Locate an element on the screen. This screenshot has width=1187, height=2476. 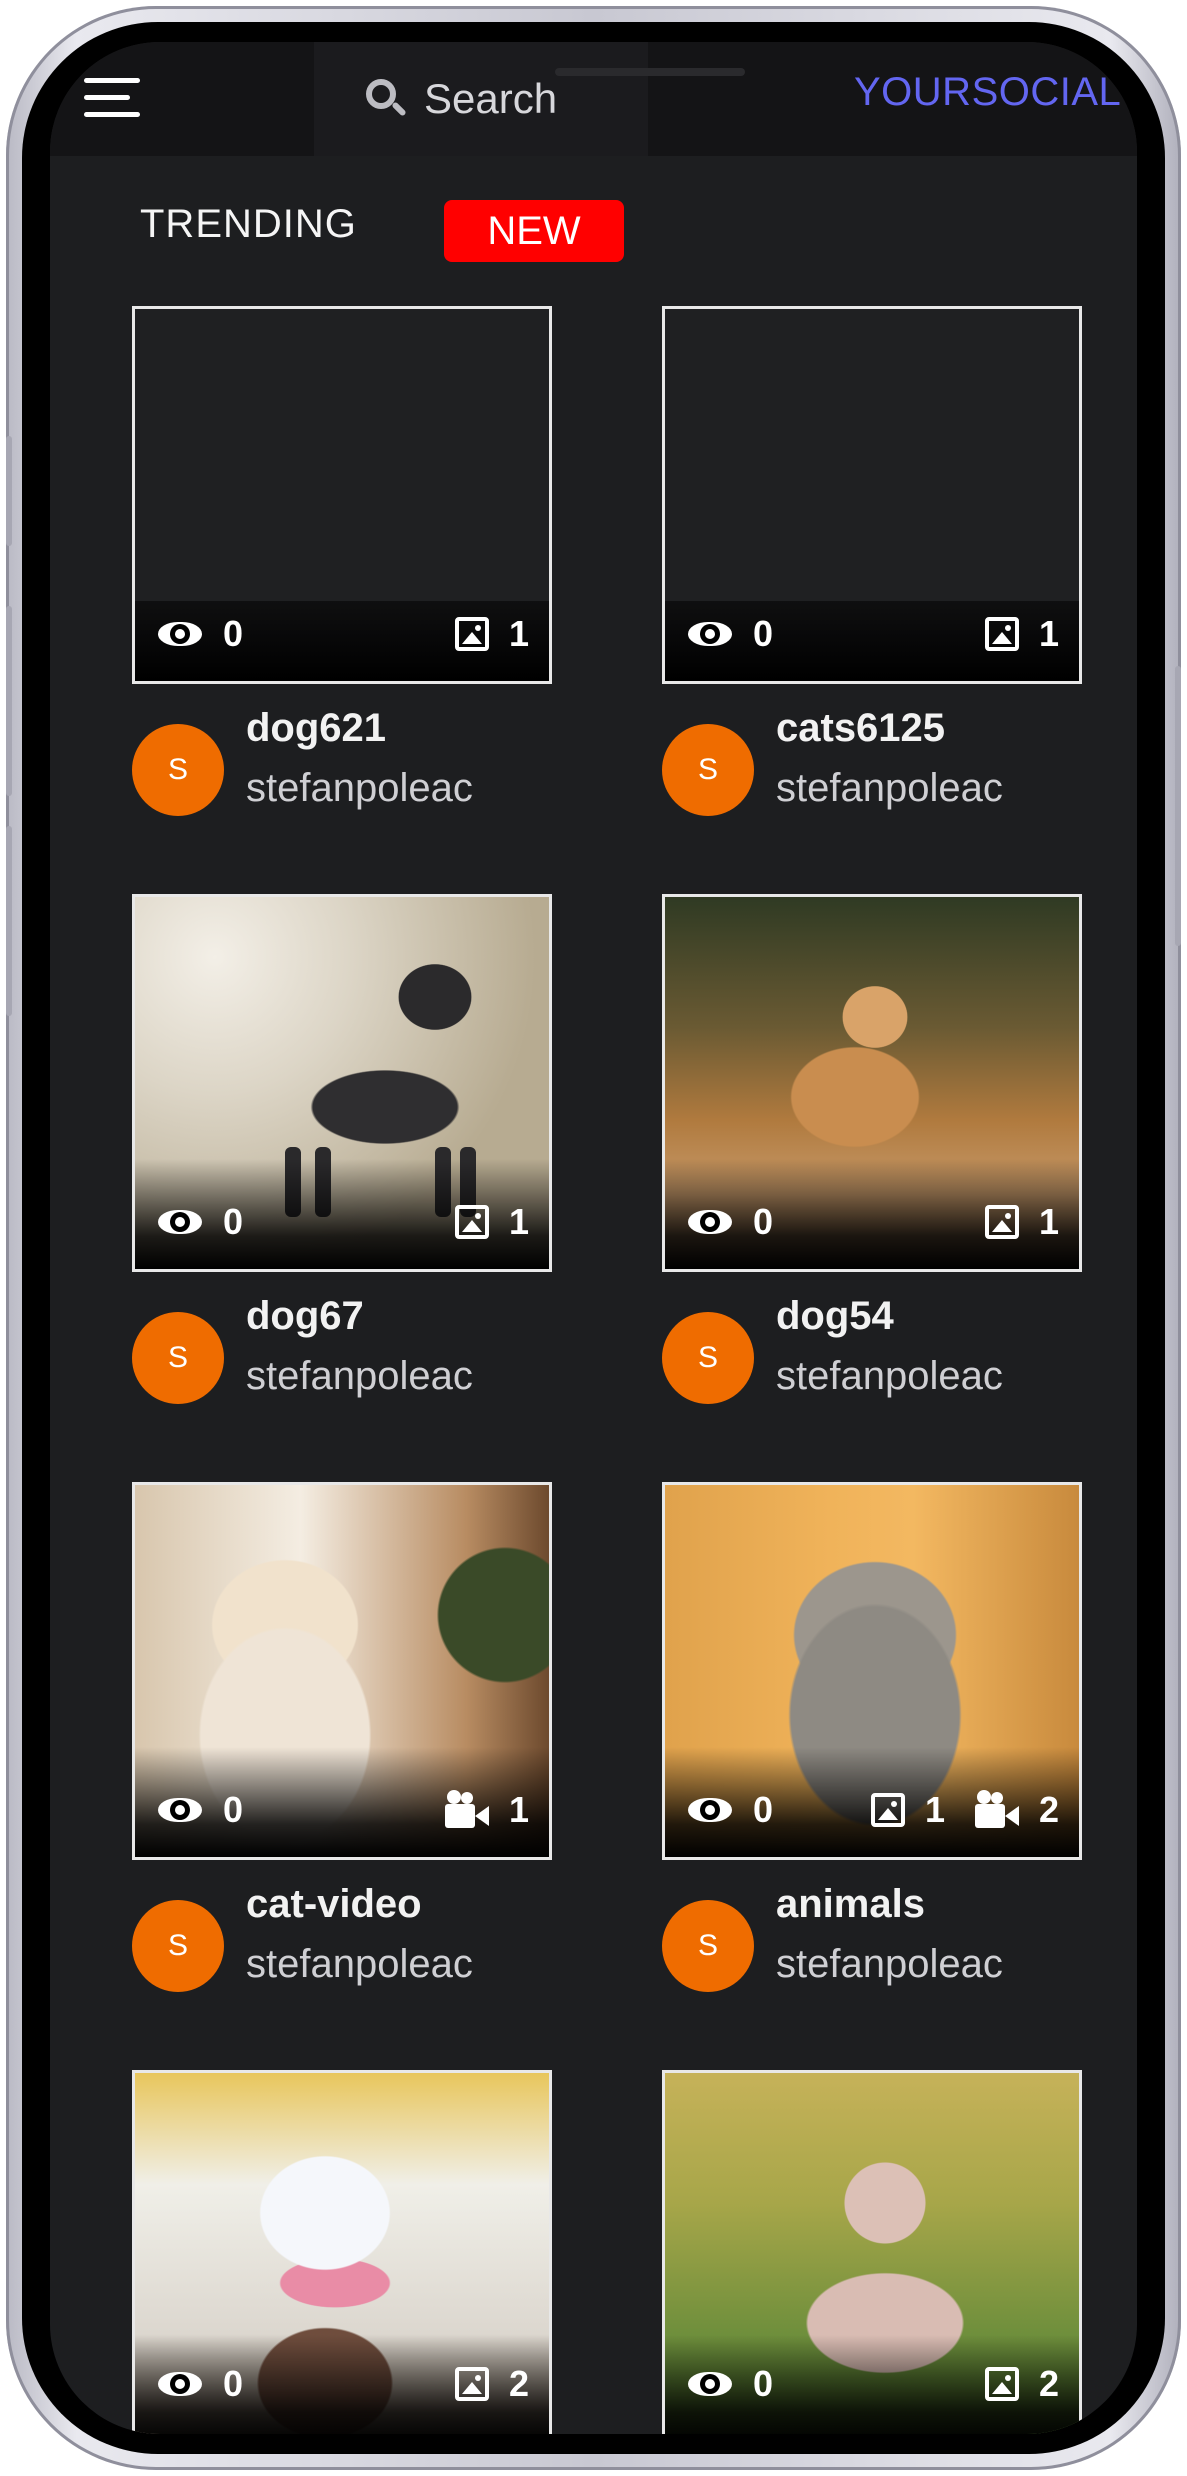
search-button: Search is located at coordinates (481, 99).